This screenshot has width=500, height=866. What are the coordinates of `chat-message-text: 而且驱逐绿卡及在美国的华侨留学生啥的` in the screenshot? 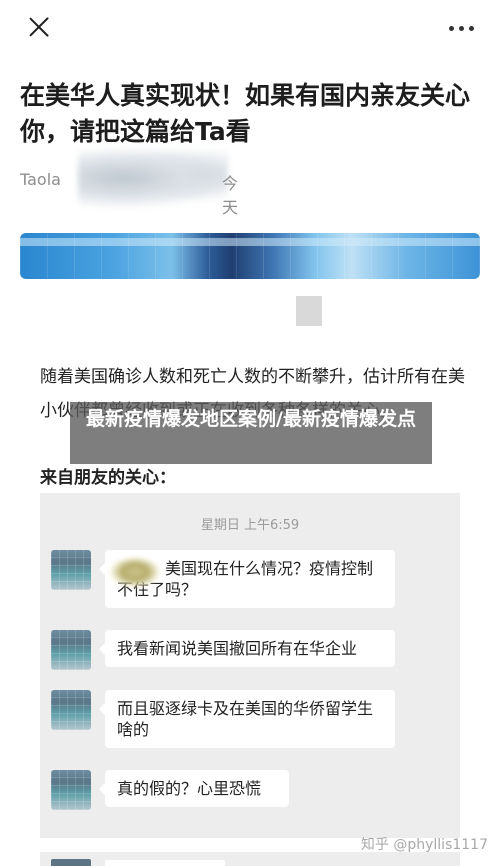 It's located at (245, 719).